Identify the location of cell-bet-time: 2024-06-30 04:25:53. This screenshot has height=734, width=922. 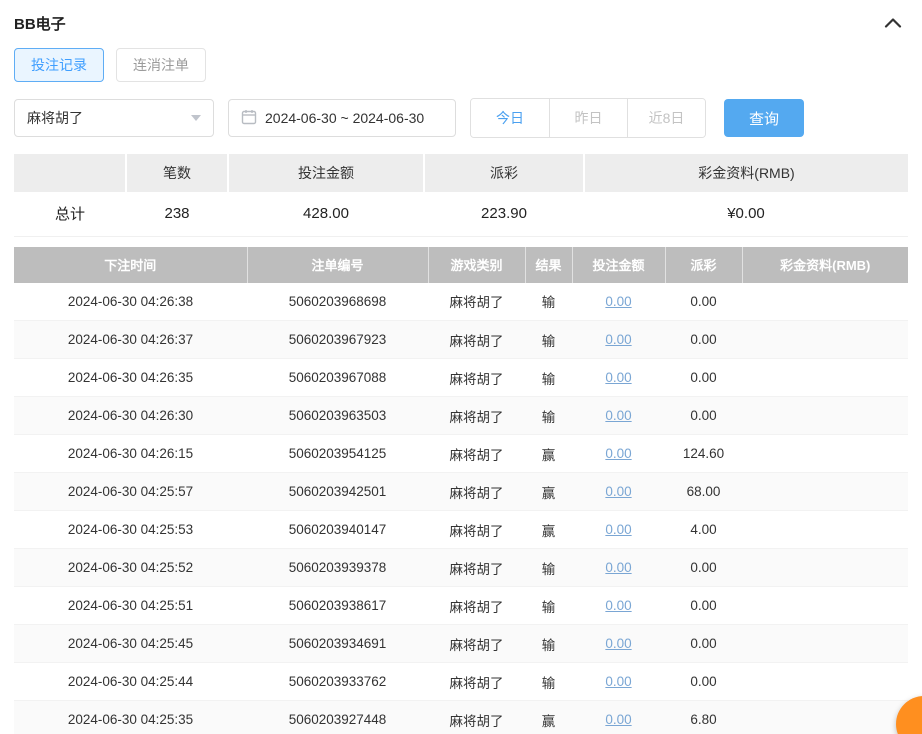
(130, 529).